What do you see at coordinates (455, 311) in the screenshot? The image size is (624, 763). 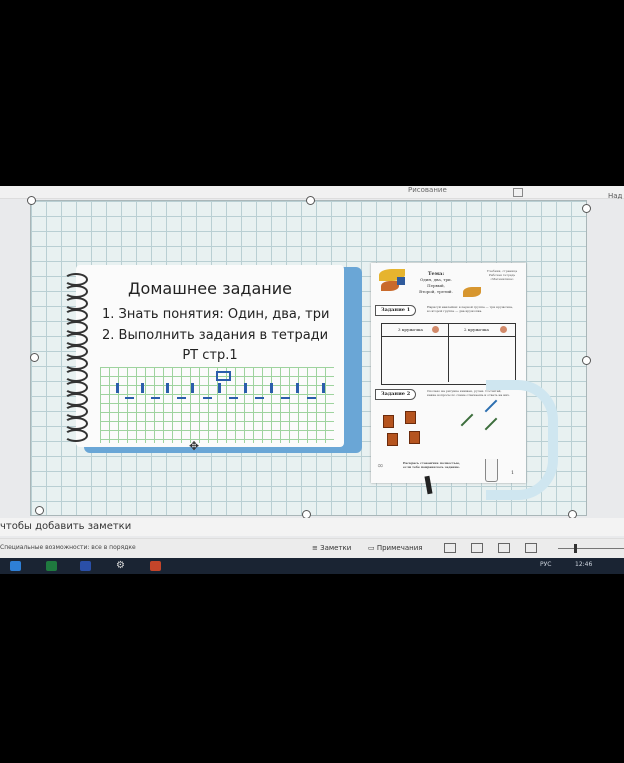 I see `task-1-line: во второй группе — два кружочка.` at bounding box center [455, 311].